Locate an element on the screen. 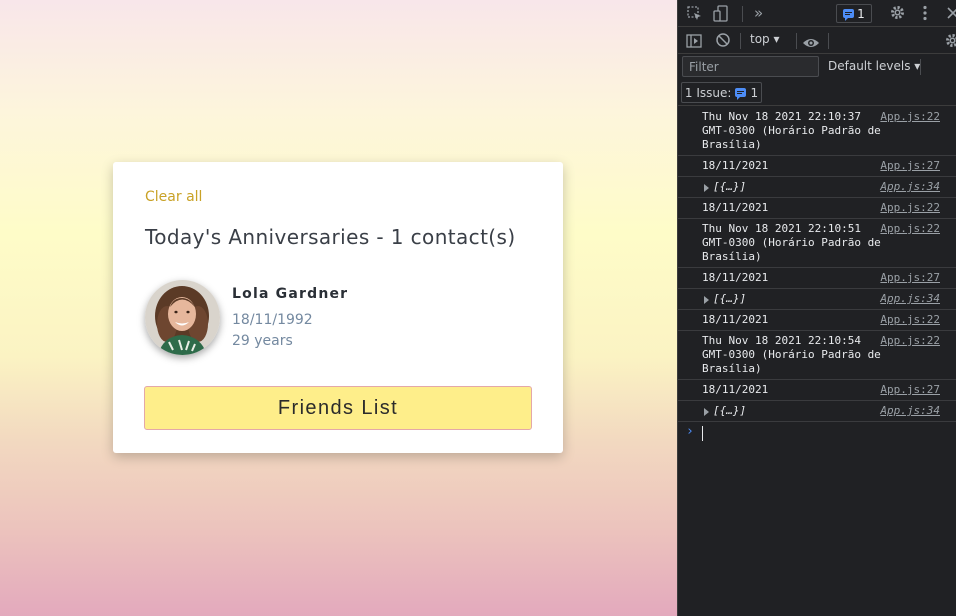 Image resolution: width=956 pixels, height=616 pixels. more-tabs-icon: » is located at coordinates (758, 13).